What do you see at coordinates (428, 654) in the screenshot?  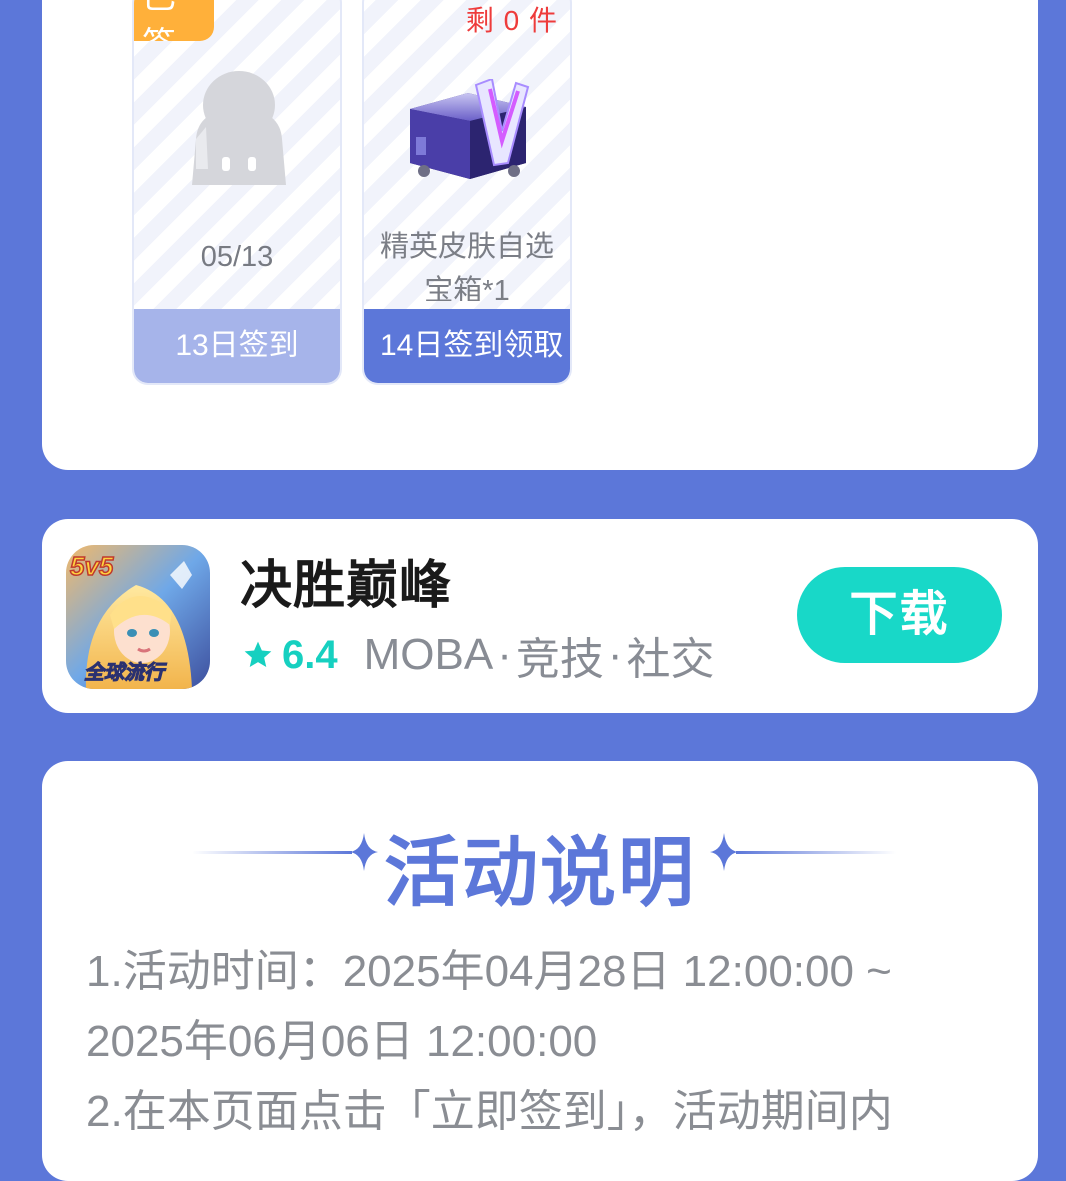 I see `game-tag: MOBA` at bounding box center [428, 654].